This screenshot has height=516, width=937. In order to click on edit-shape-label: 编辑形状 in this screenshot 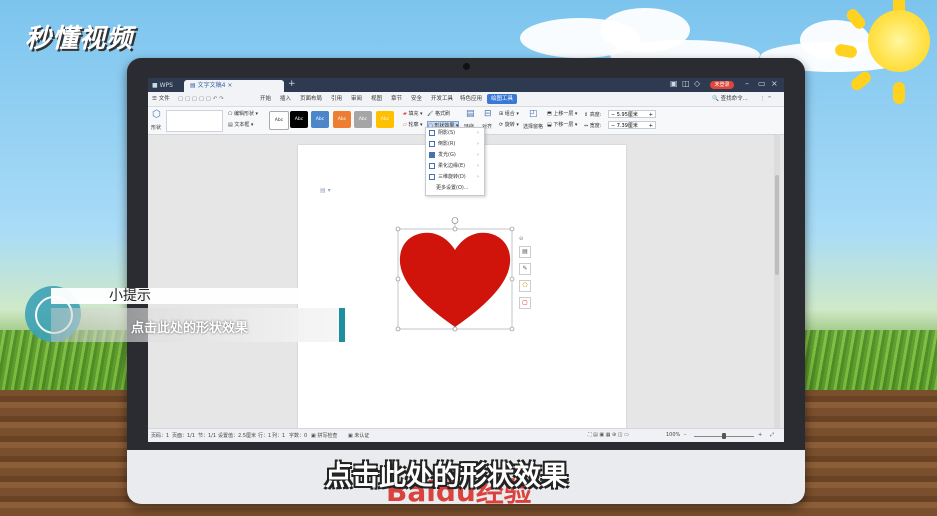, I will do `click(243, 114)`.